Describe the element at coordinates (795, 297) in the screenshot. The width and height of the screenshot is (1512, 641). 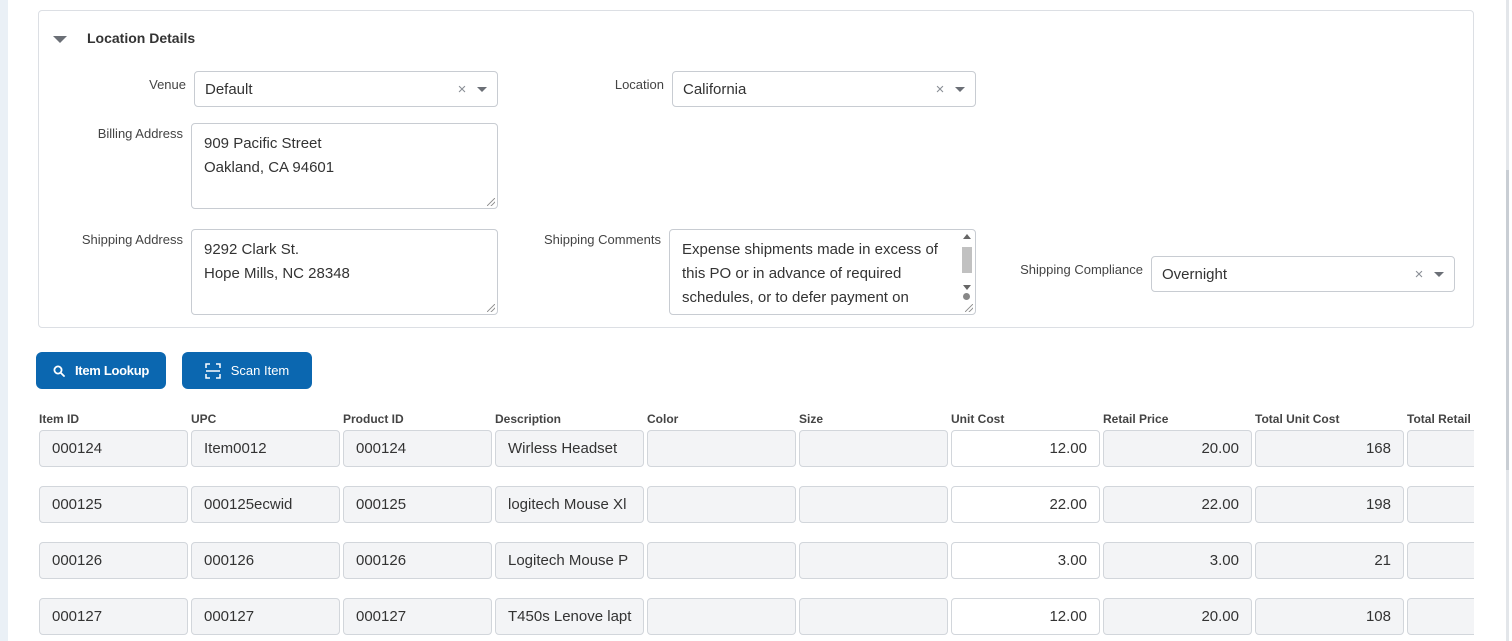
I see `shipping-comments-line-3: schedules, or to defer payment on` at that location.